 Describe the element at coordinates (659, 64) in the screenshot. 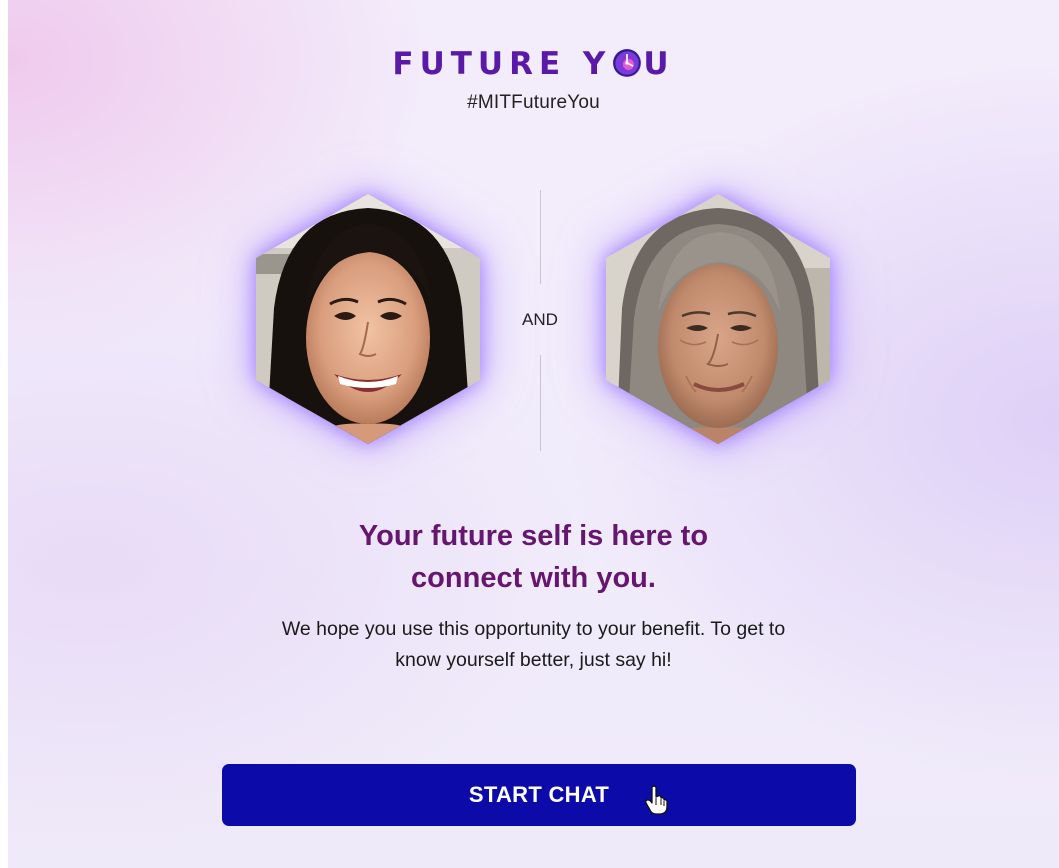

I see `logo-text-end: U` at that location.